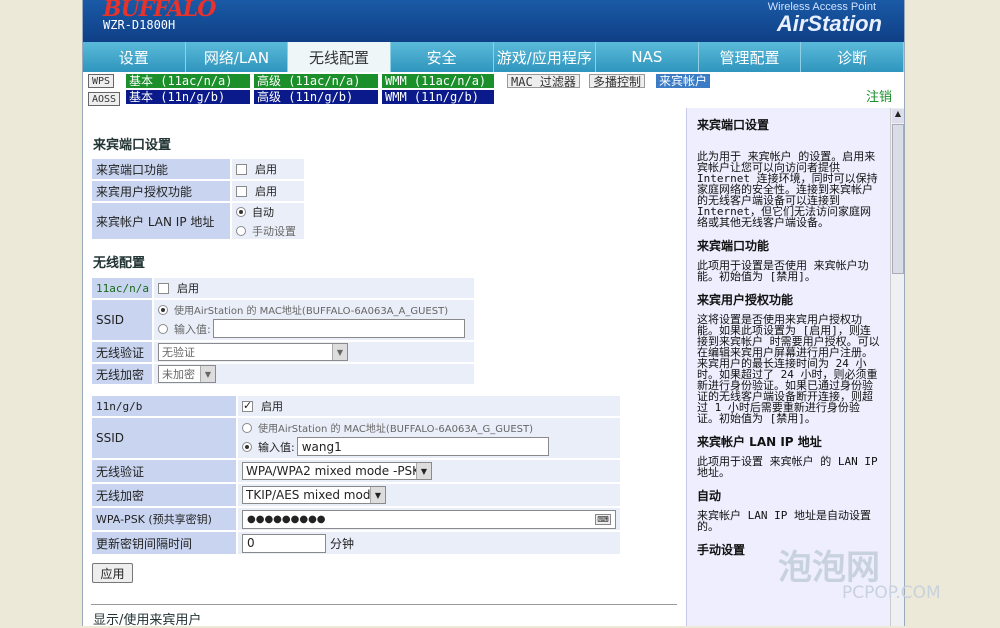 This screenshot has width=1000, height=628. What do you see at coordinates (241, 211) in the screenshot?
I see `ip-auto-radio` at bounding box center [241, 211].